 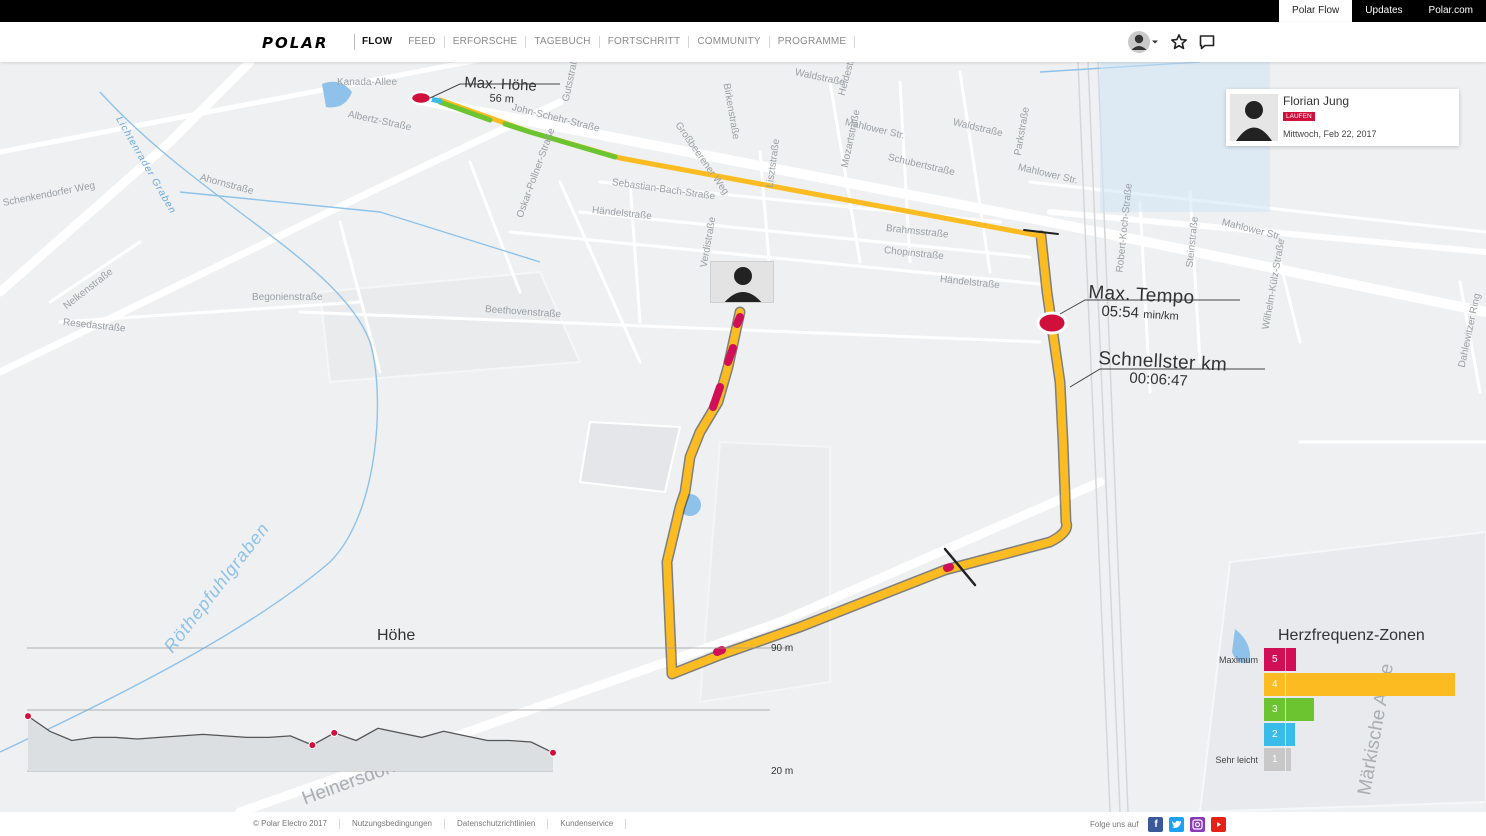 I want to click on footer-copyright: © Polar Electro 2017, so click(x=296, y=824).